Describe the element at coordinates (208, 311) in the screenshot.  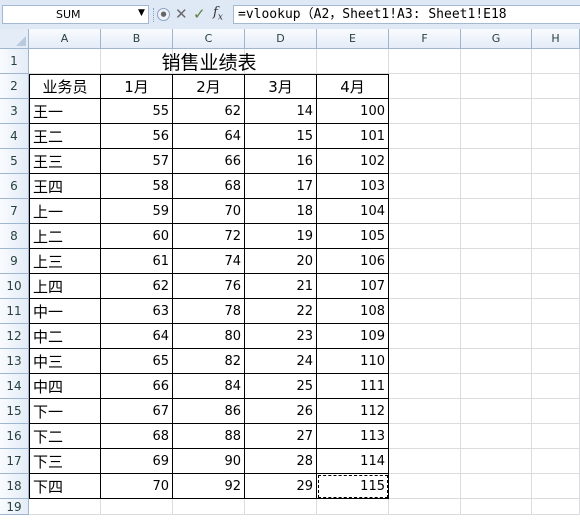
I see `data-cell: 78` at that location.